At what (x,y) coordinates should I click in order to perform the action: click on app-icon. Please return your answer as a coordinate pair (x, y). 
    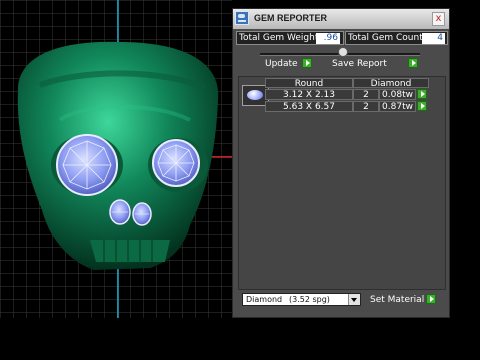
    Looking at the image, I should click on (242, 18).